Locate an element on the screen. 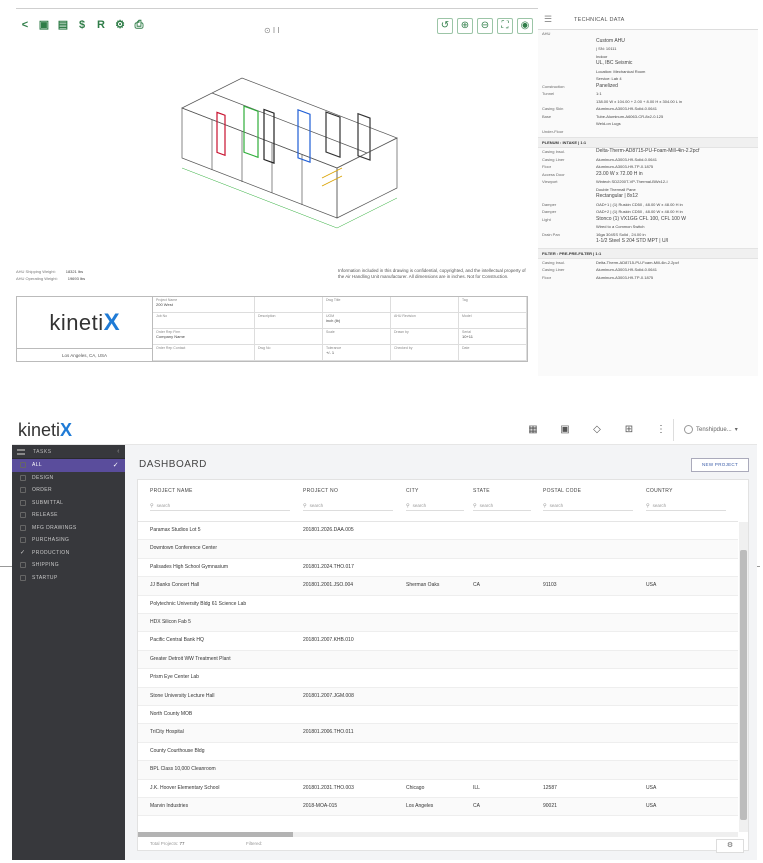  collapse-chevron-icon: ‹ is located at coordinates (118, 451).